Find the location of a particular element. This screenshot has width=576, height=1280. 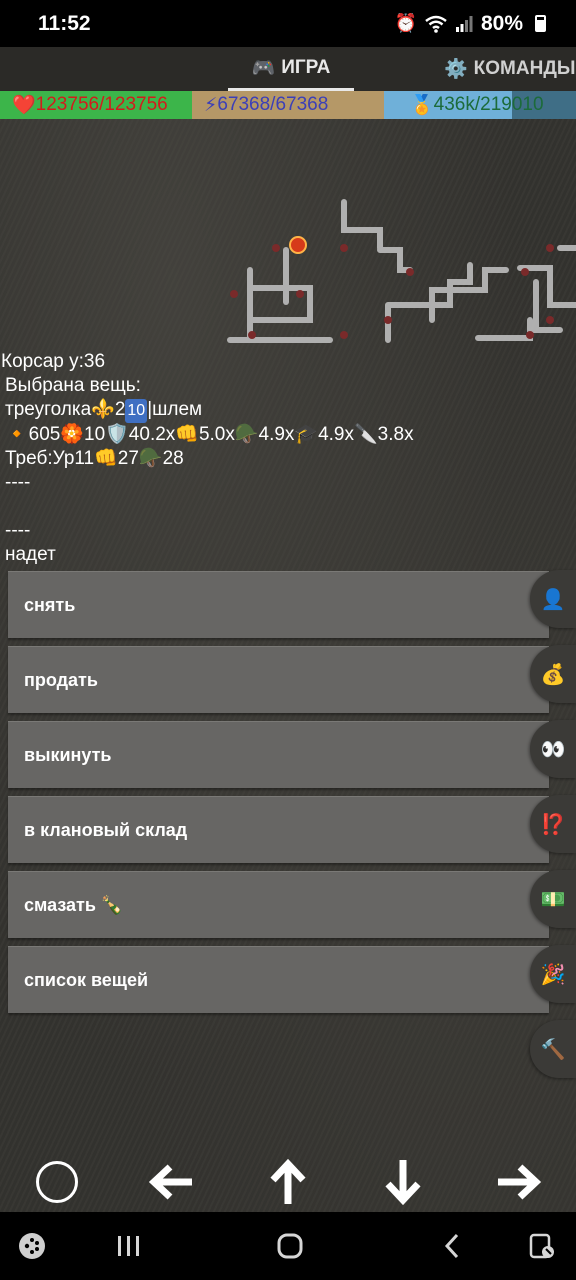

gamepad-icon: 🎮 is located at coordinates (263, 68).